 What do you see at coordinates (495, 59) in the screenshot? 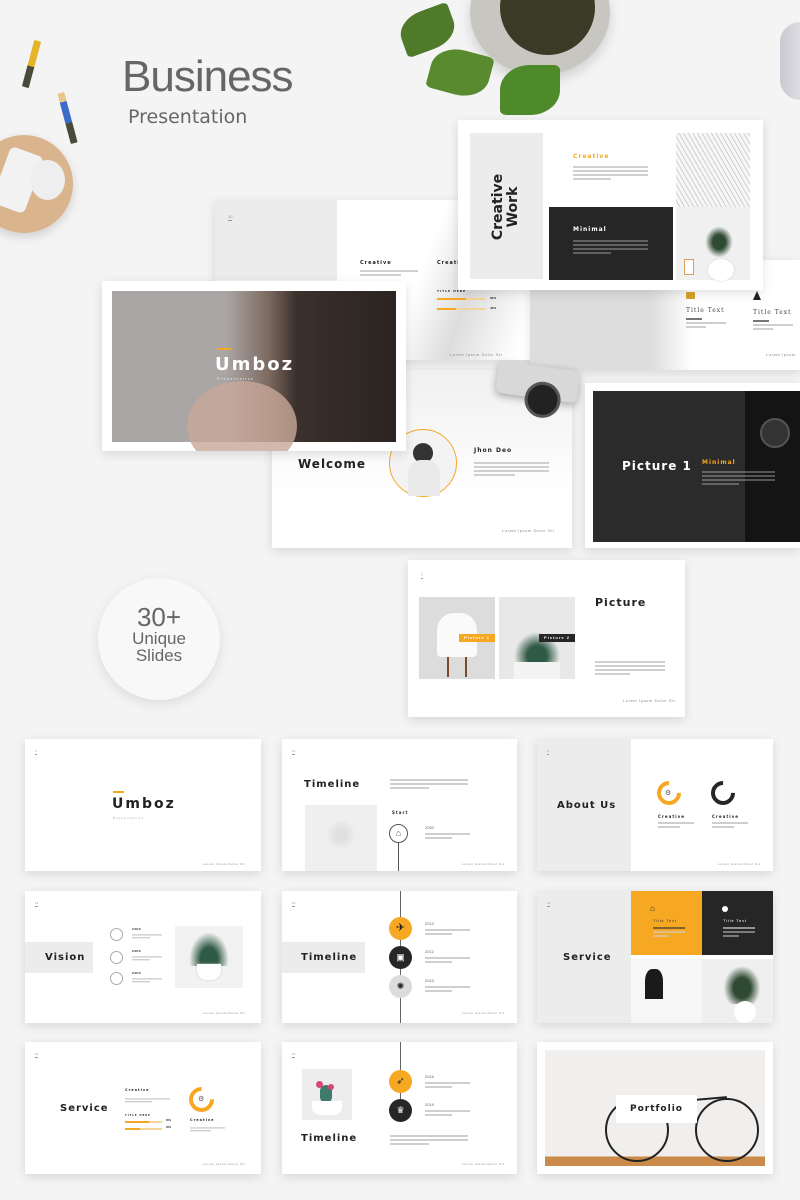
I see `plant-decoration` at bounding box center [495, 59].